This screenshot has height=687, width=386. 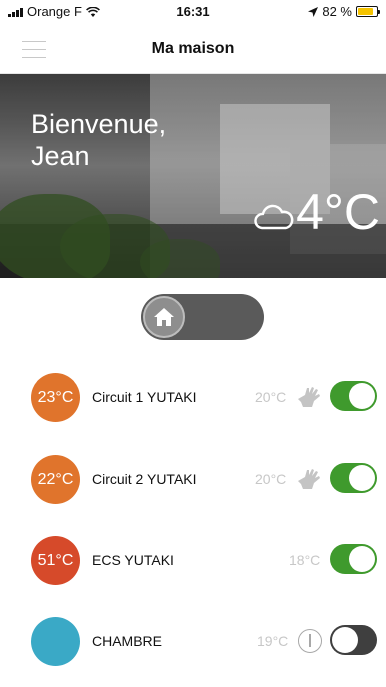 I want to click on temperature-badge, so click(x=55, y=641).